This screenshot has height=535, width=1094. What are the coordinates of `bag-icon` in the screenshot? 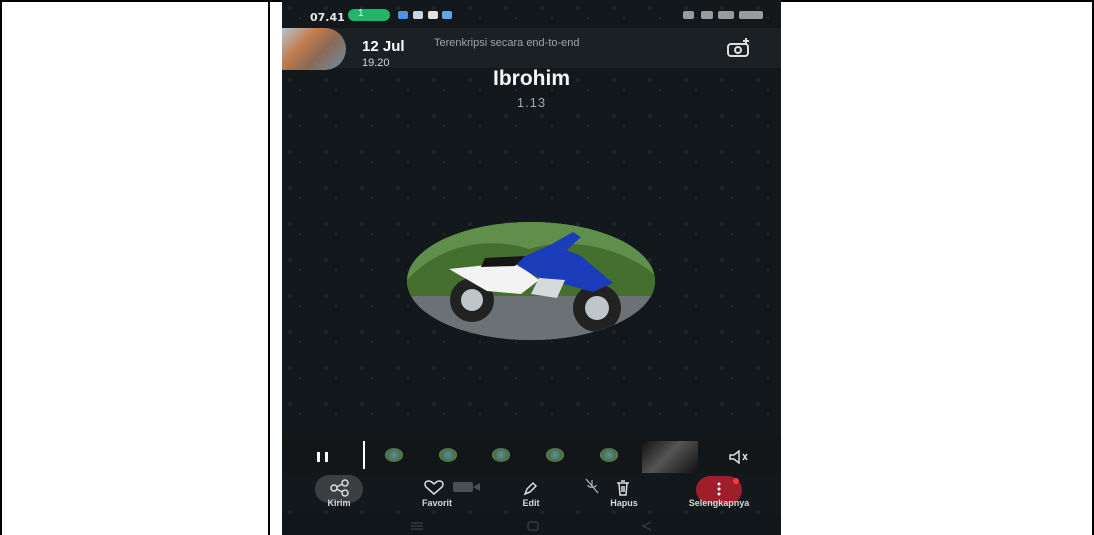 It's located at (433, 15).